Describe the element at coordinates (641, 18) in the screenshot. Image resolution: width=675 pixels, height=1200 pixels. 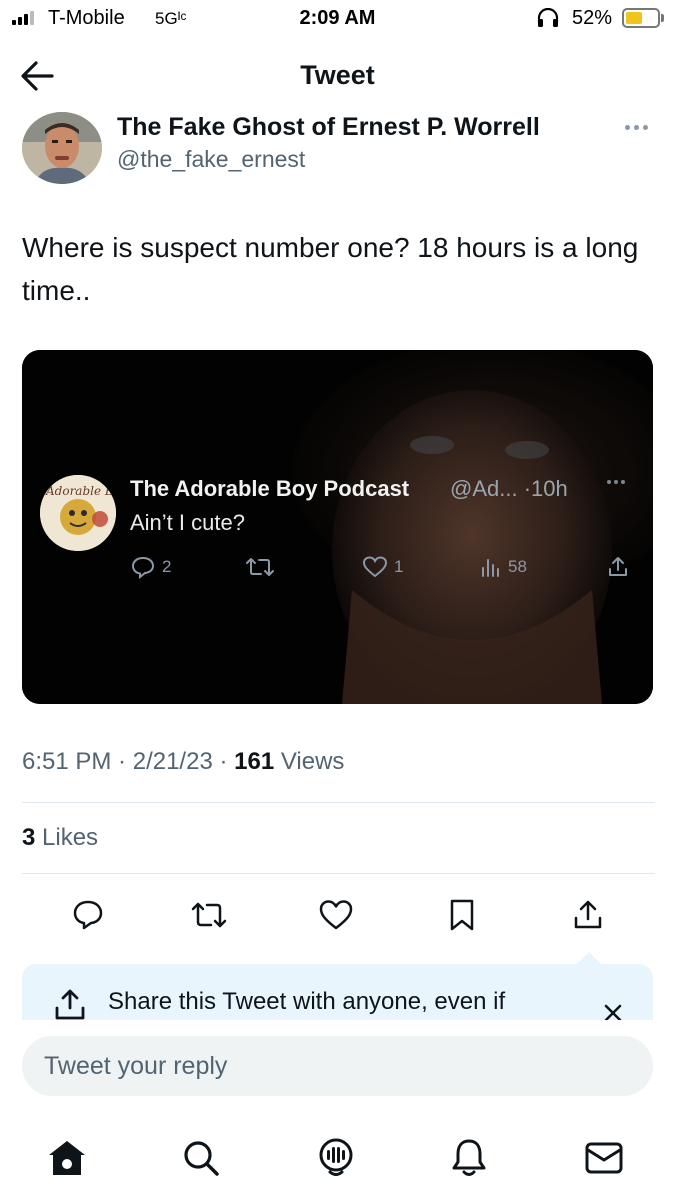
I see `battery-icon` at that location.